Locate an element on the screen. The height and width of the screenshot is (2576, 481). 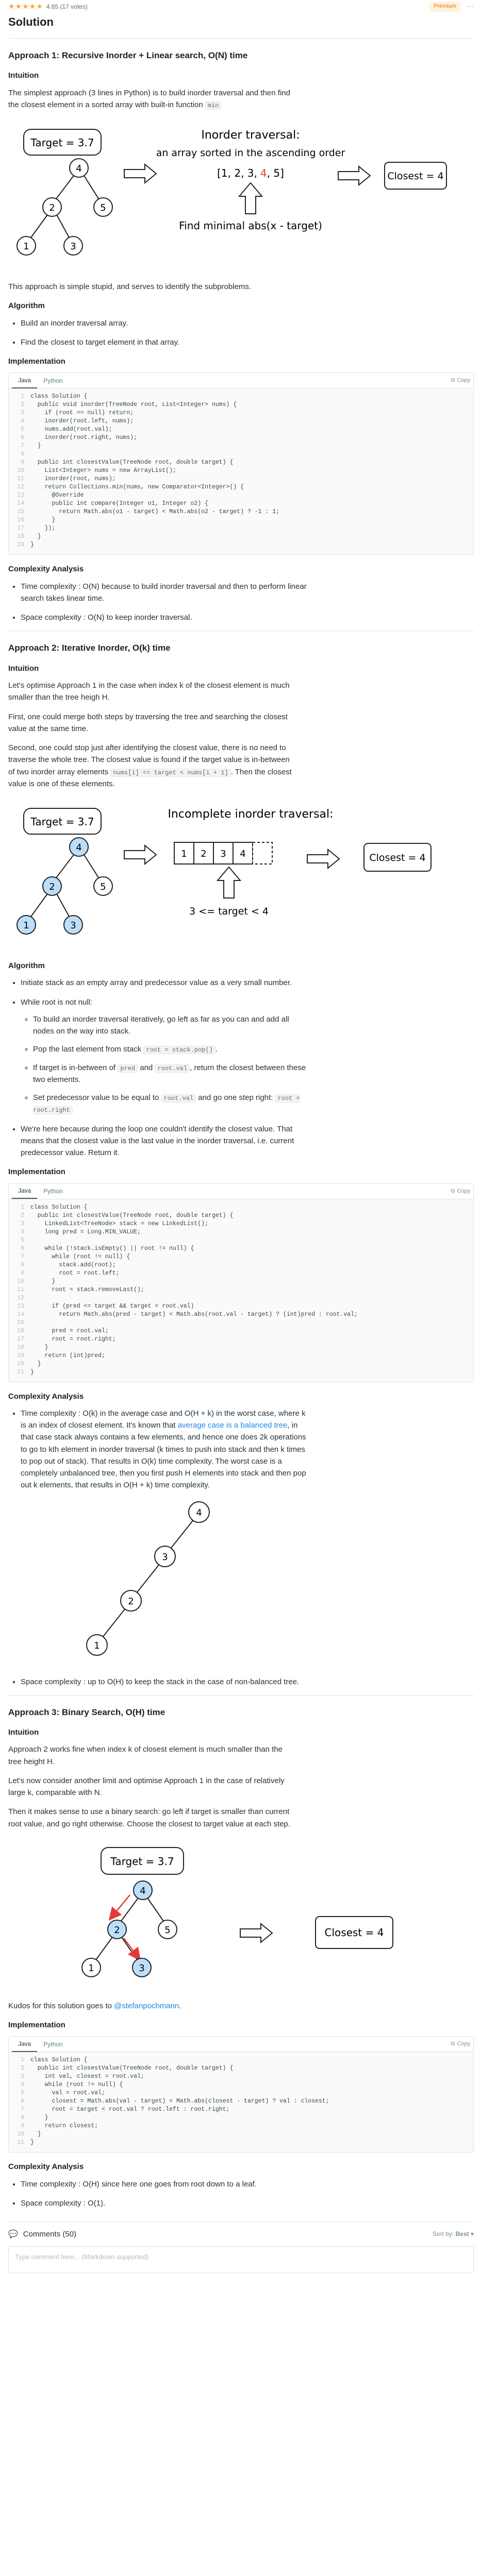
more-options-icon: ⋯ is located at coordinates (470, 6).